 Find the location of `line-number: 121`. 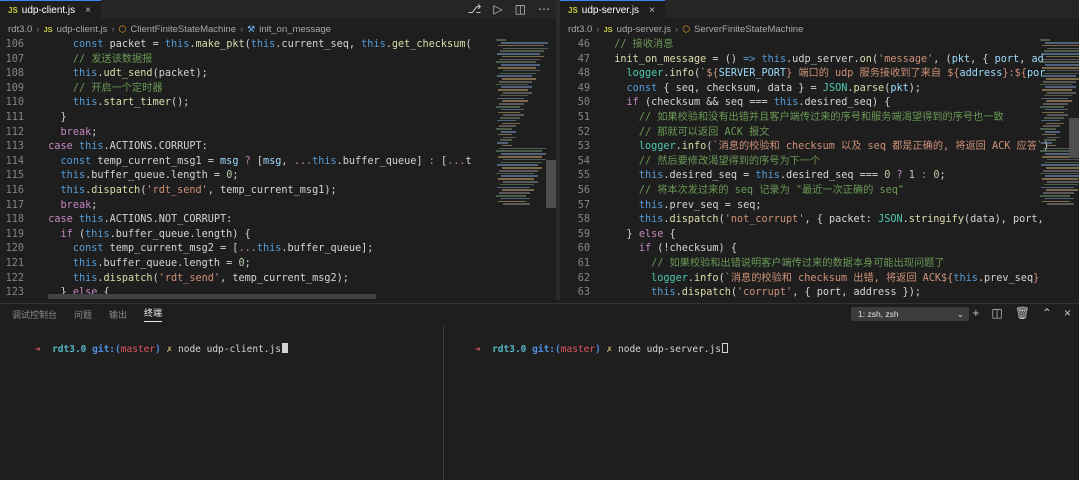

line-number: 121 is located at coordinates (18, 264).